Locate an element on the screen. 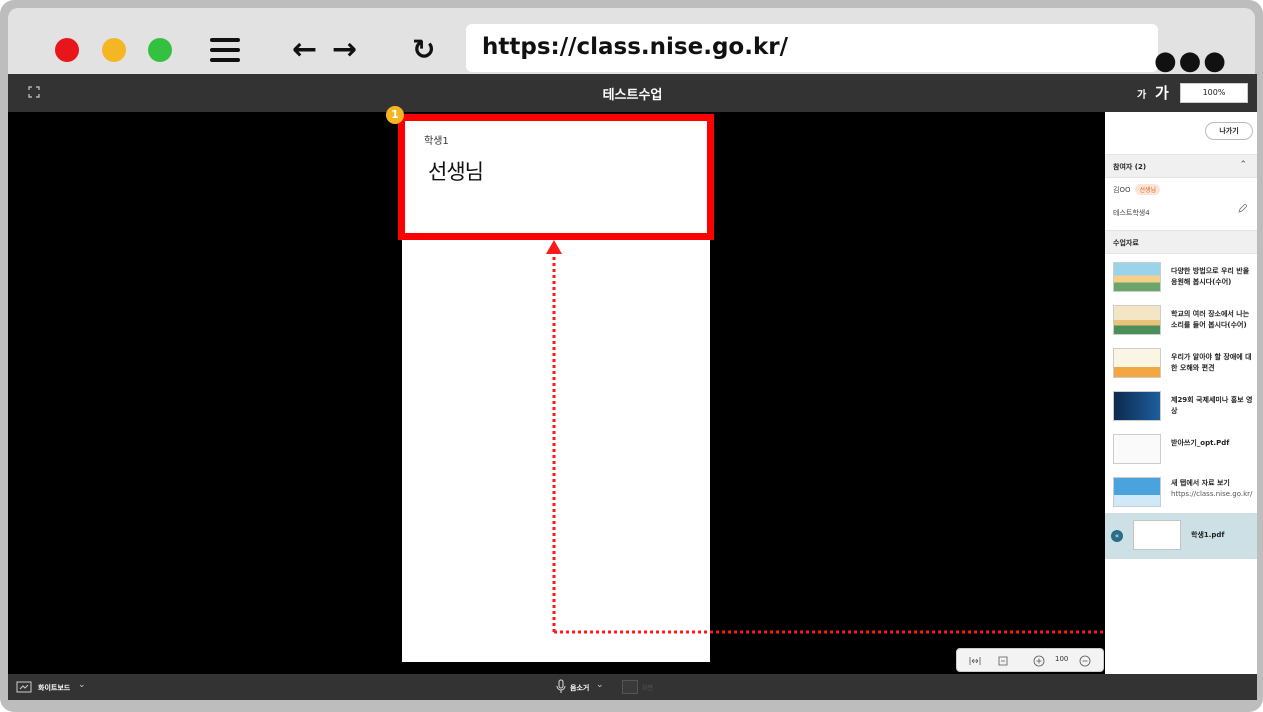 Image resolution: width=1263 pixels, height=712 pixels. material-title: 제29회 국제세미나 홍보 영상 is located at coordinates (1212, 405).